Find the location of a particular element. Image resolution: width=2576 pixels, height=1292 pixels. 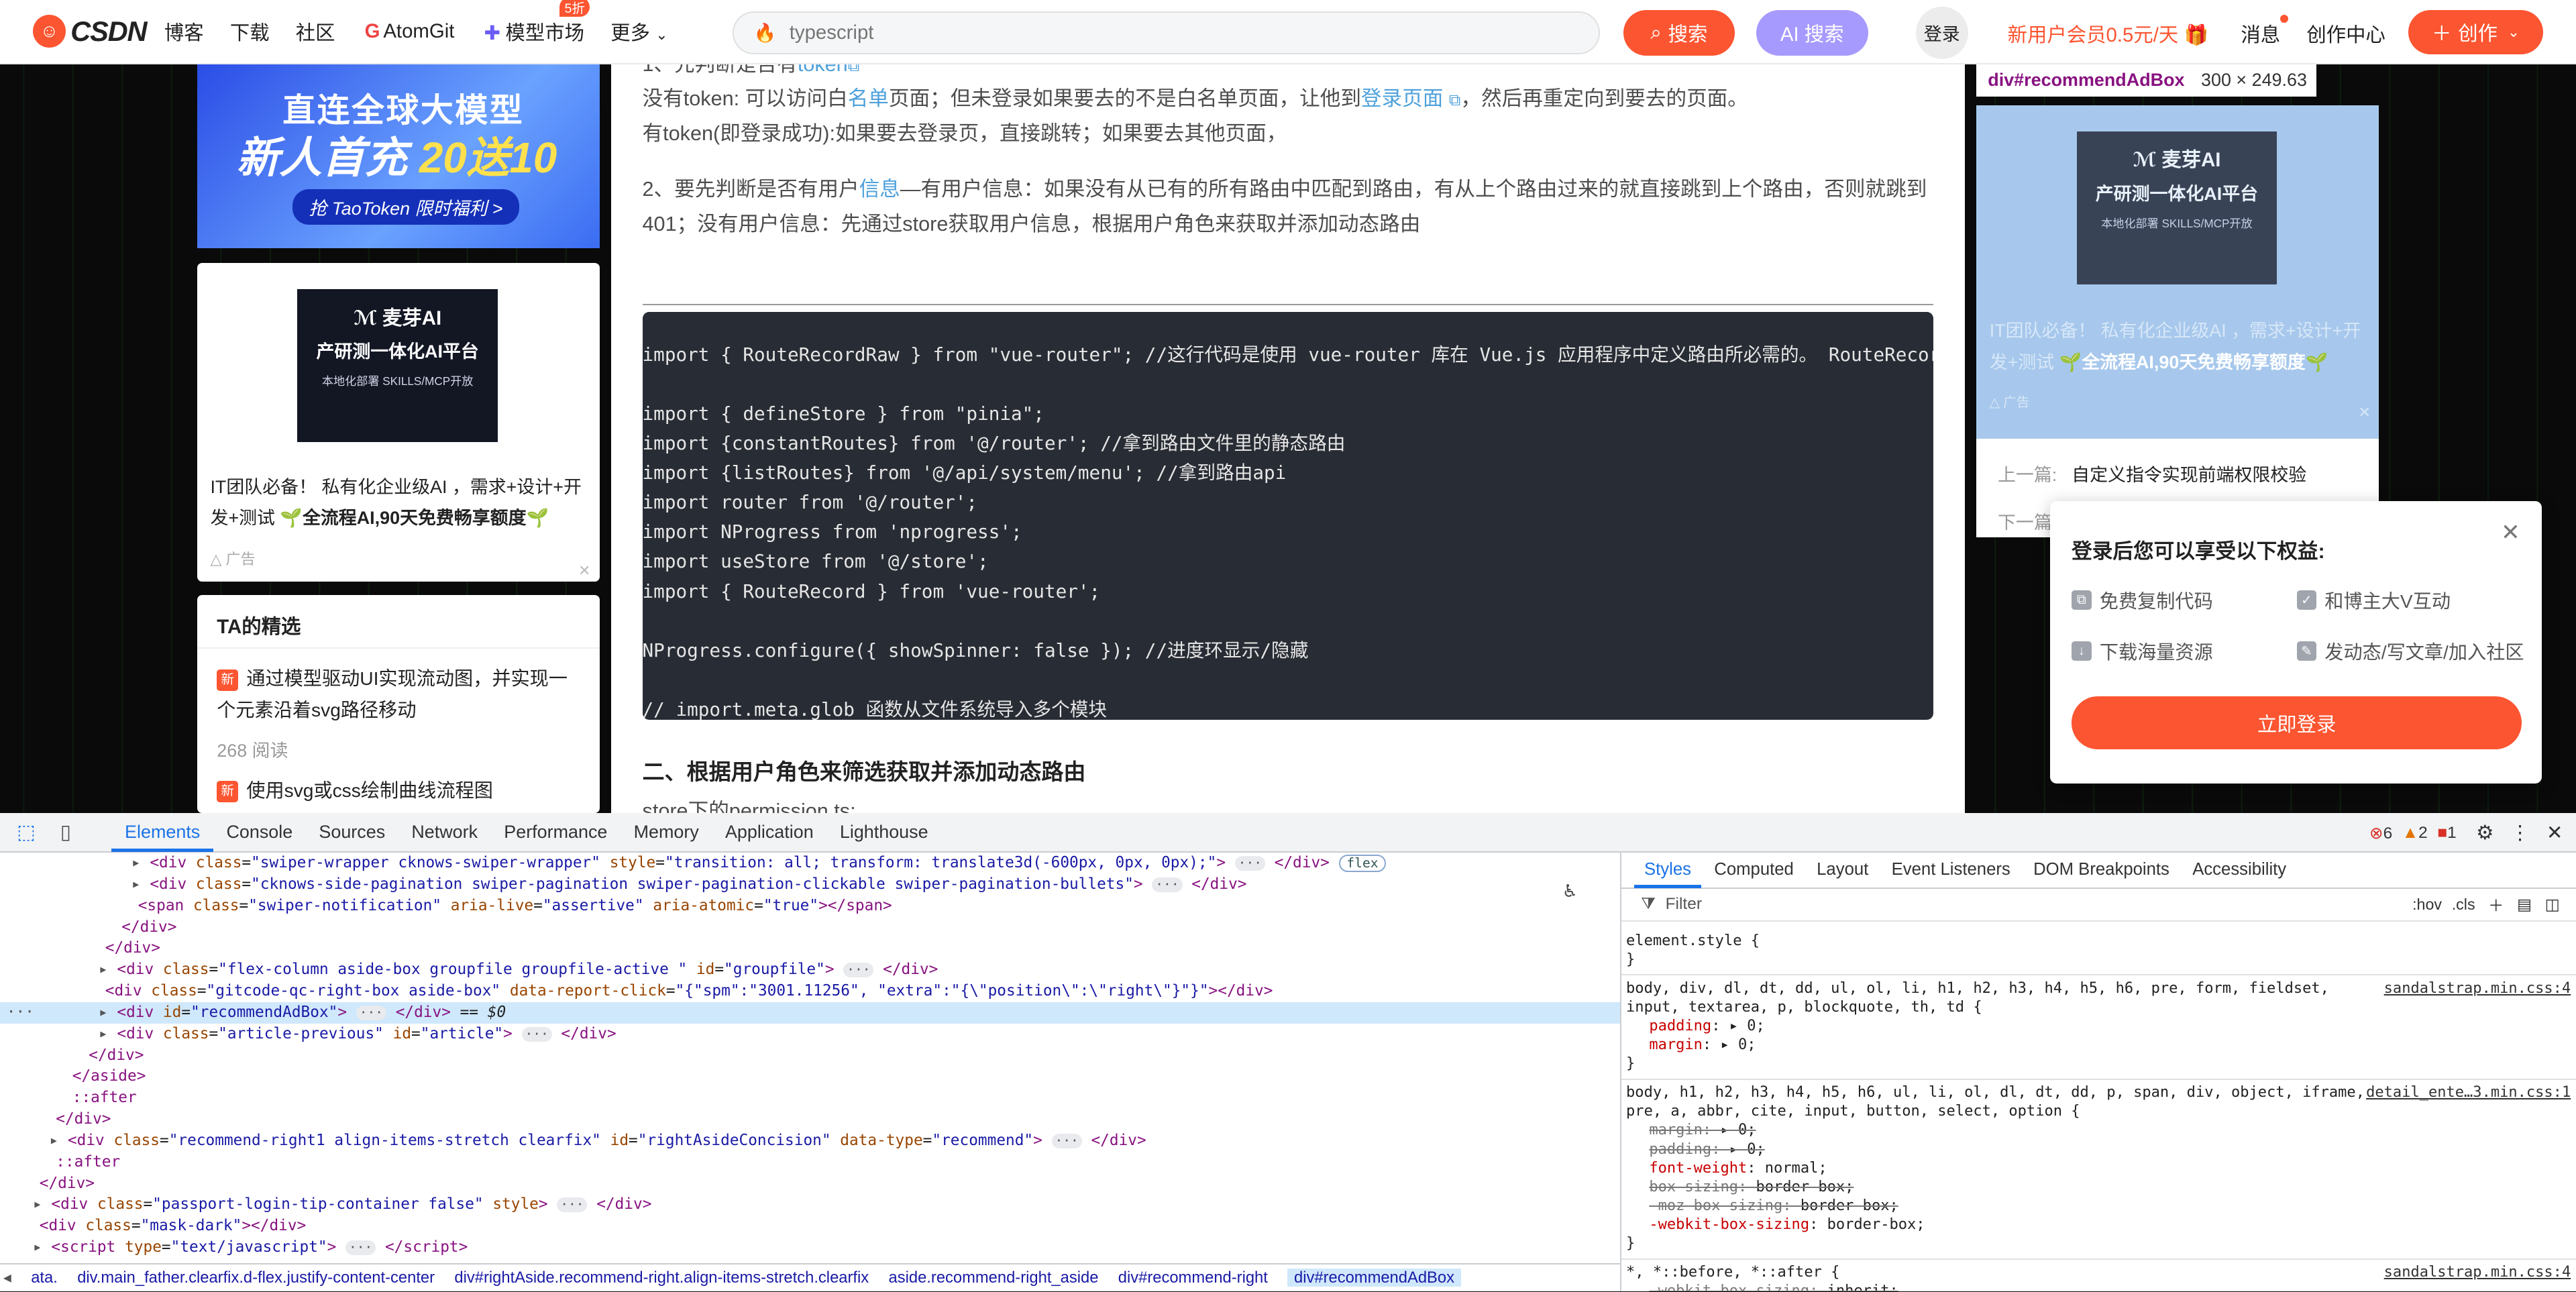

gear-icon: ⚙ is located at coordinates (2484, 833).